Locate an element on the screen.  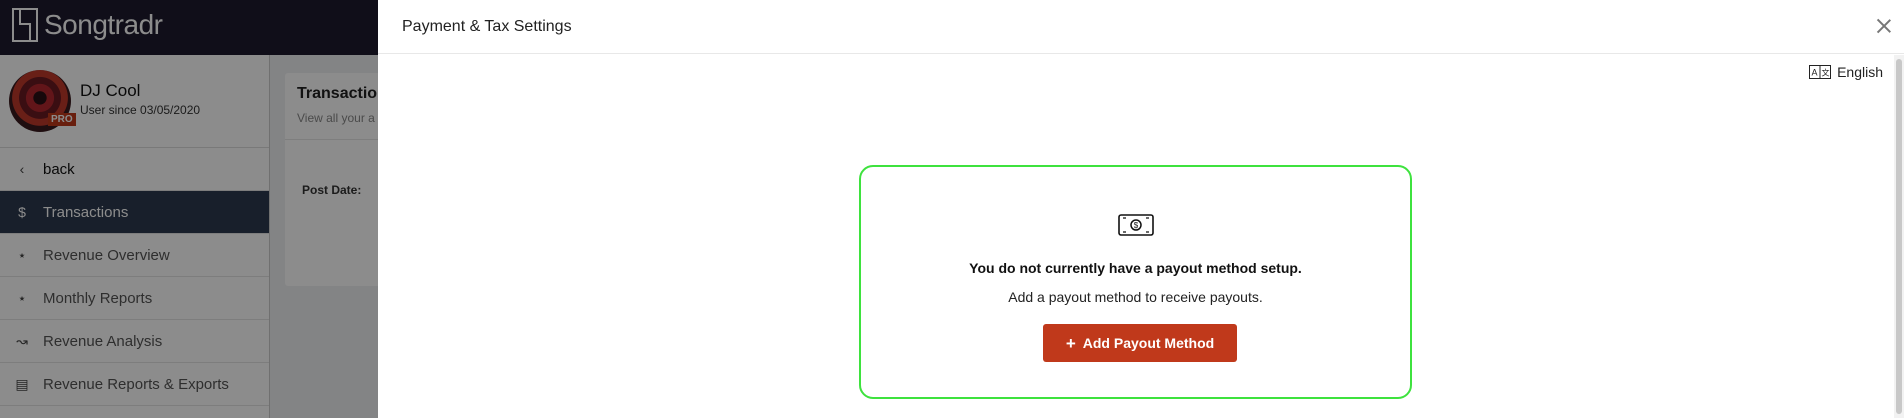
scrollbar is located at coordinates (1899, 236).